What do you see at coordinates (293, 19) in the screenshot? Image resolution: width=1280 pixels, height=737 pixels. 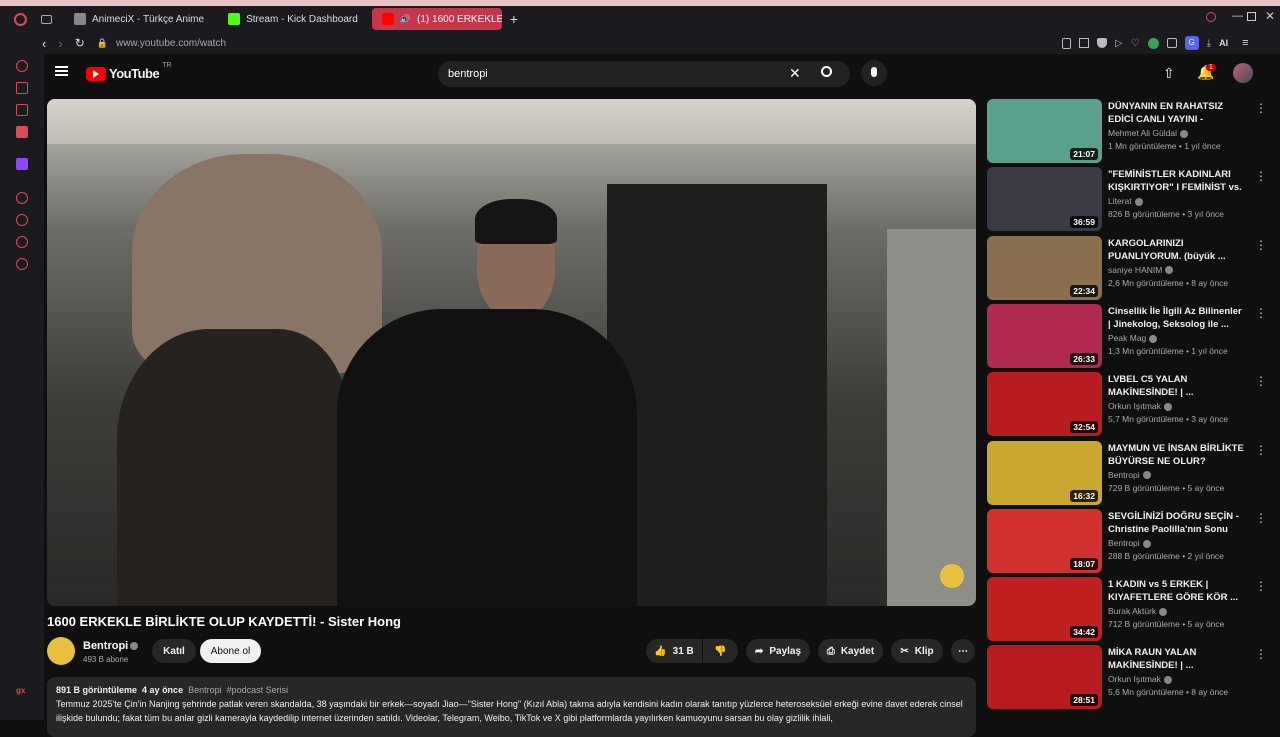 I see `tab-kick: Stream - Kick Dashboard` at bounding box center [293, 19].